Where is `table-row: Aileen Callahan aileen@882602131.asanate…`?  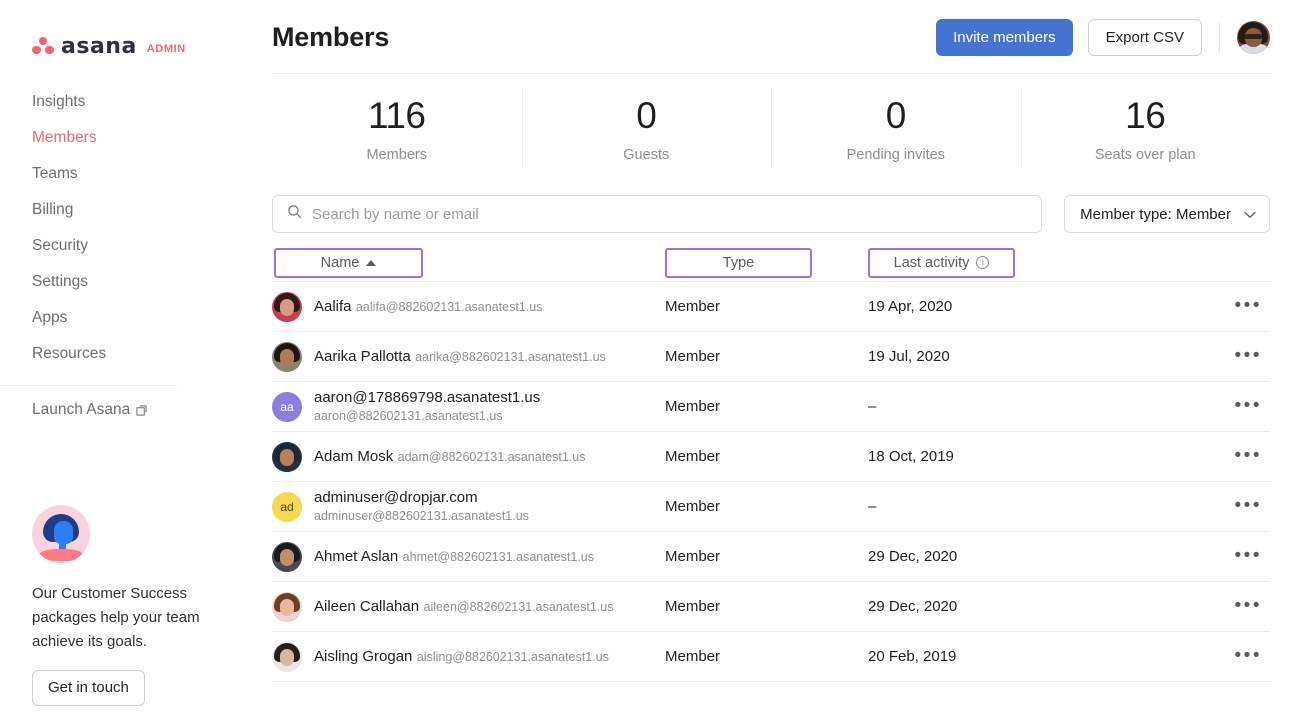
table-row: Aileen Callahan aileen@882602131.asanate… is located at coordinates (771, 607).